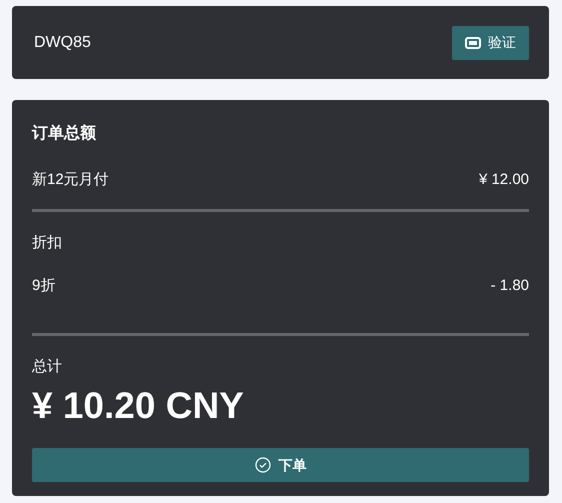 The image size is (562, 503). I want to click on verify-button: 验证, so click(490, 43).